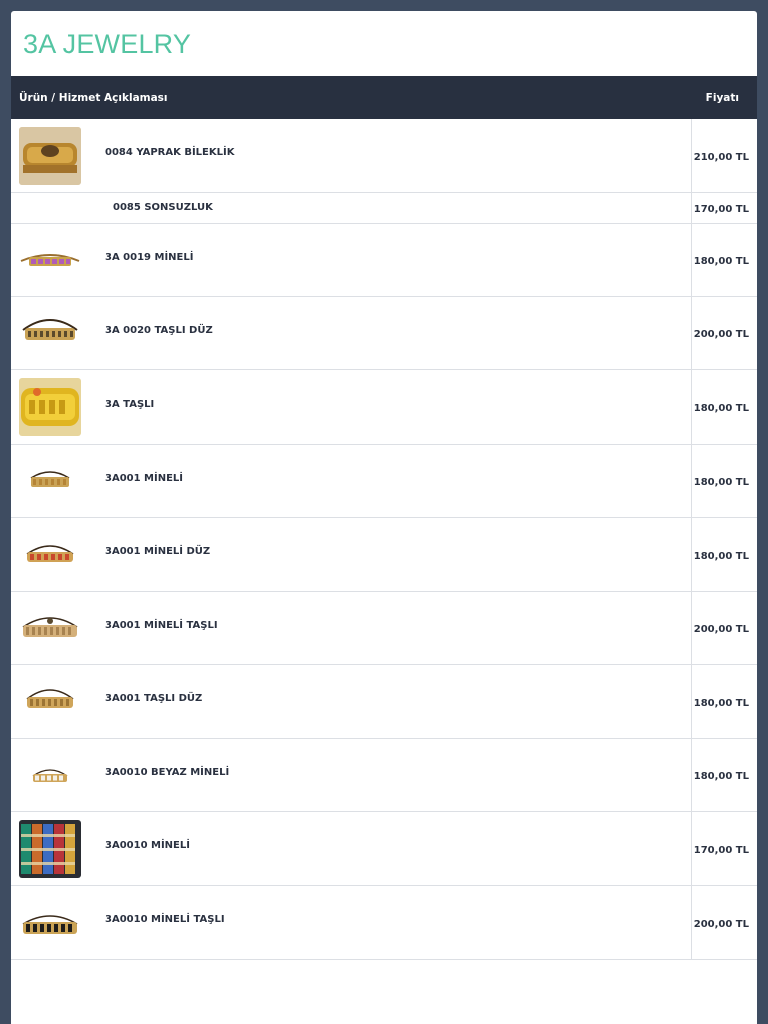 The image size is (768, 1024). I want to click on product-name: 3A0010 MİNELİ, so click(147, 845).